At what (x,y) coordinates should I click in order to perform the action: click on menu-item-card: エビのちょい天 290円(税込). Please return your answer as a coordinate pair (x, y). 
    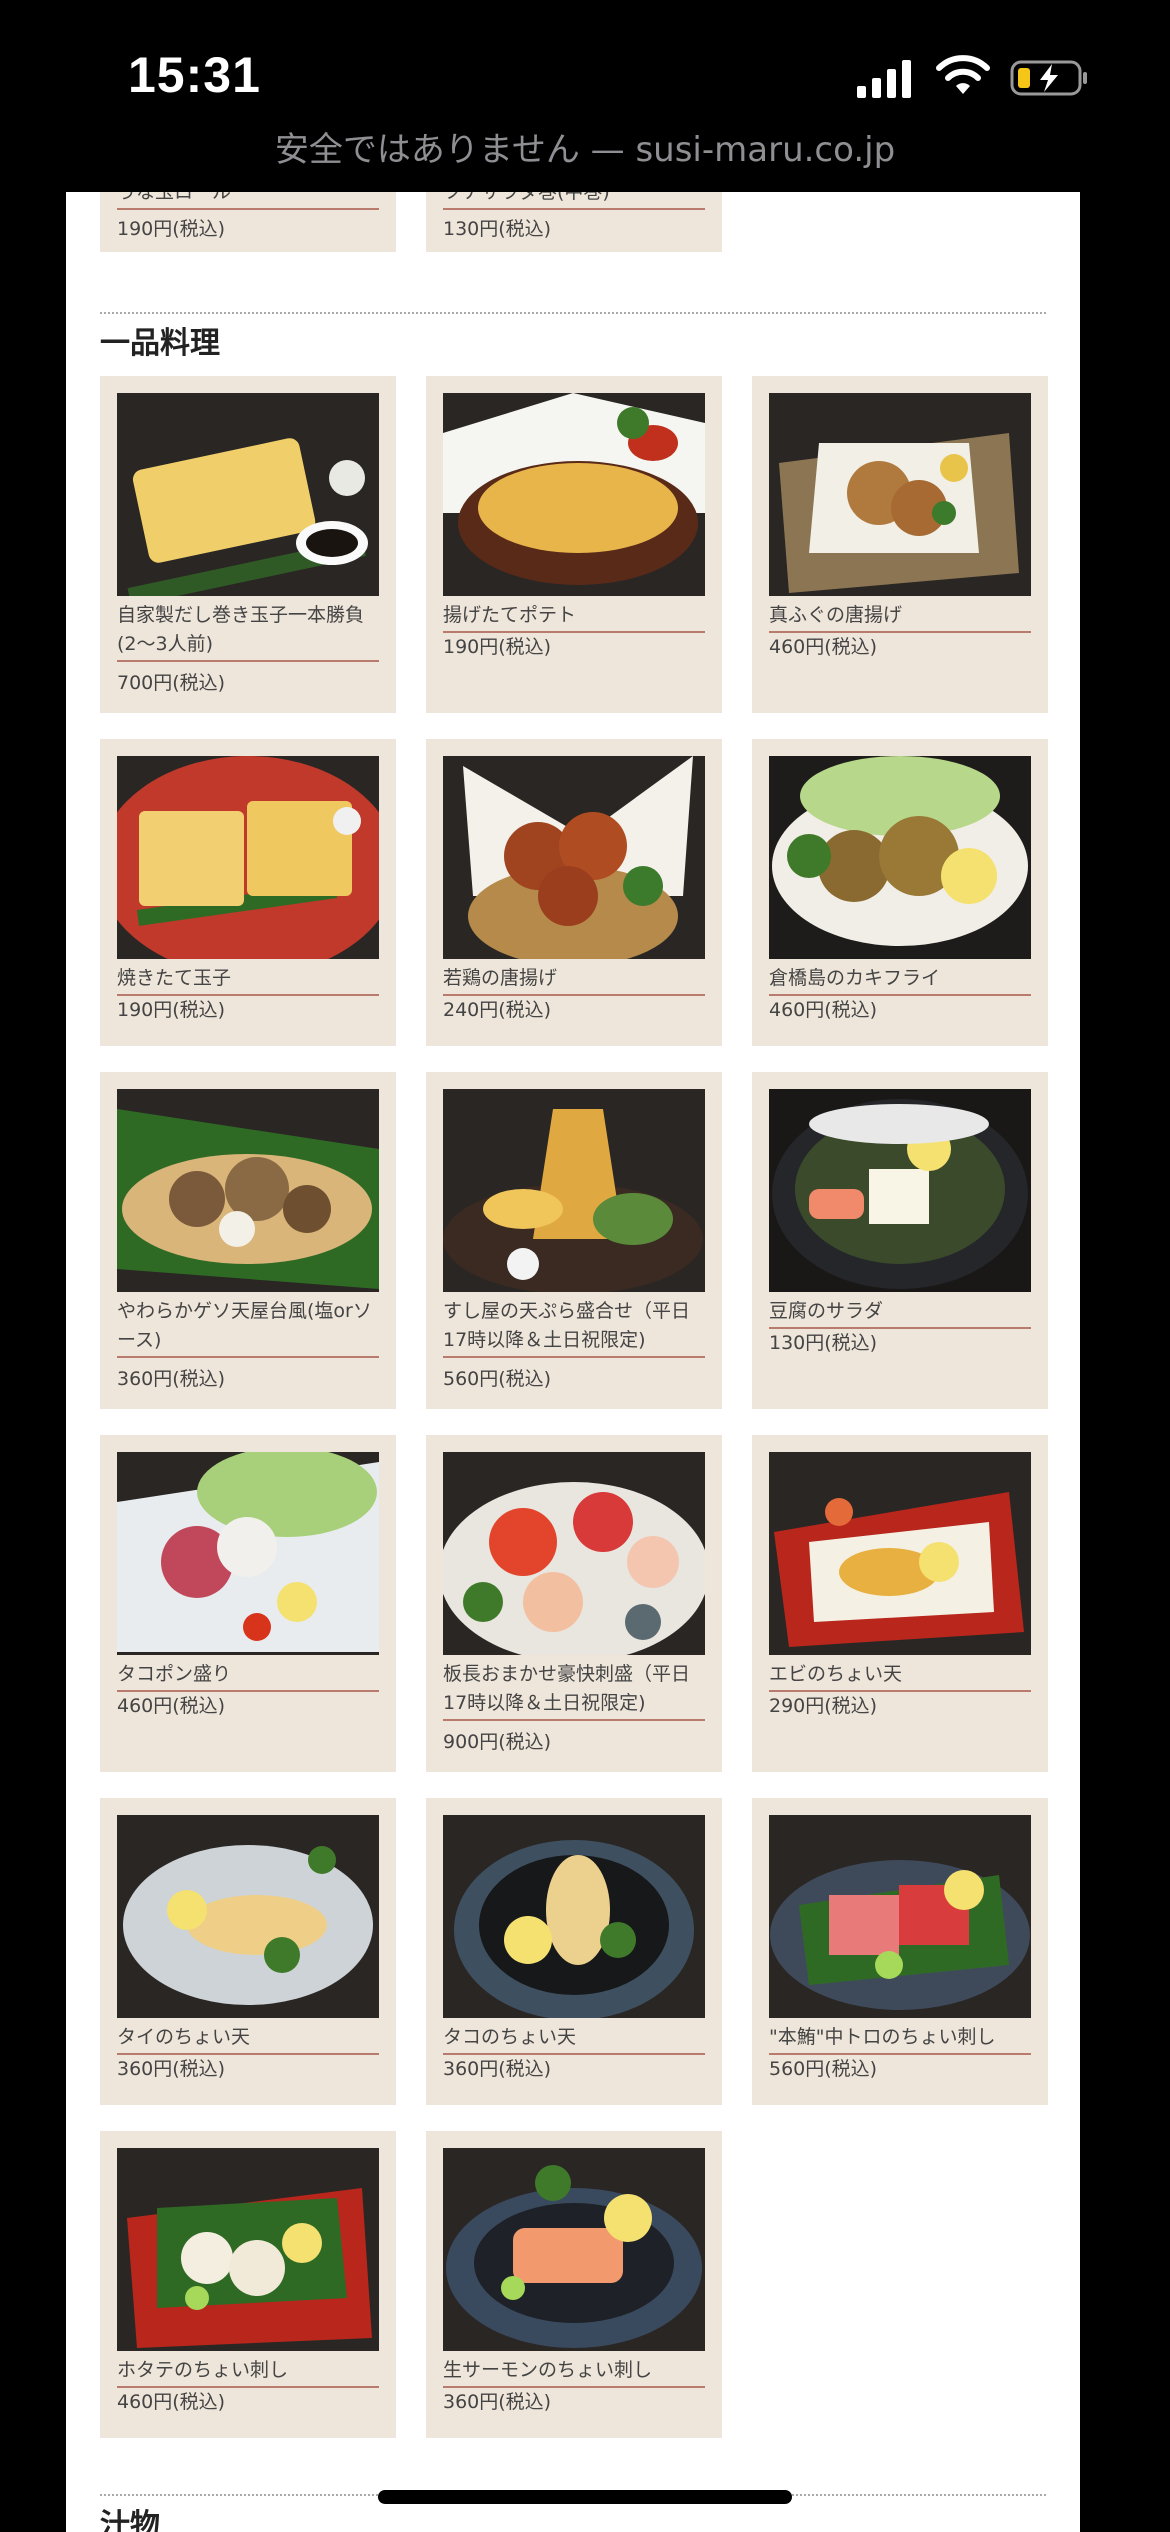
    Looking at the image, I should click on (900, 1603).